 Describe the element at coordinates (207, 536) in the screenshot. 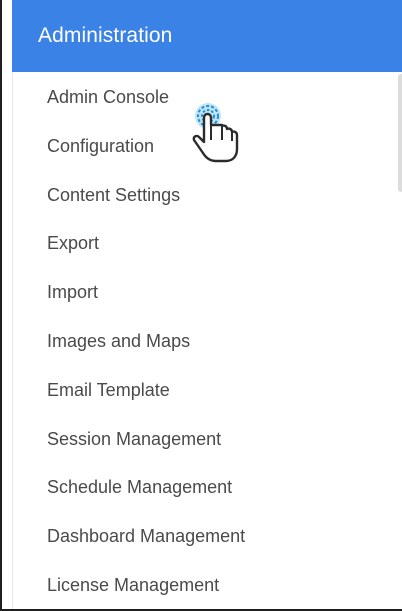

I see `menu-item-dashboard-management: Dashboard Management` at that location.